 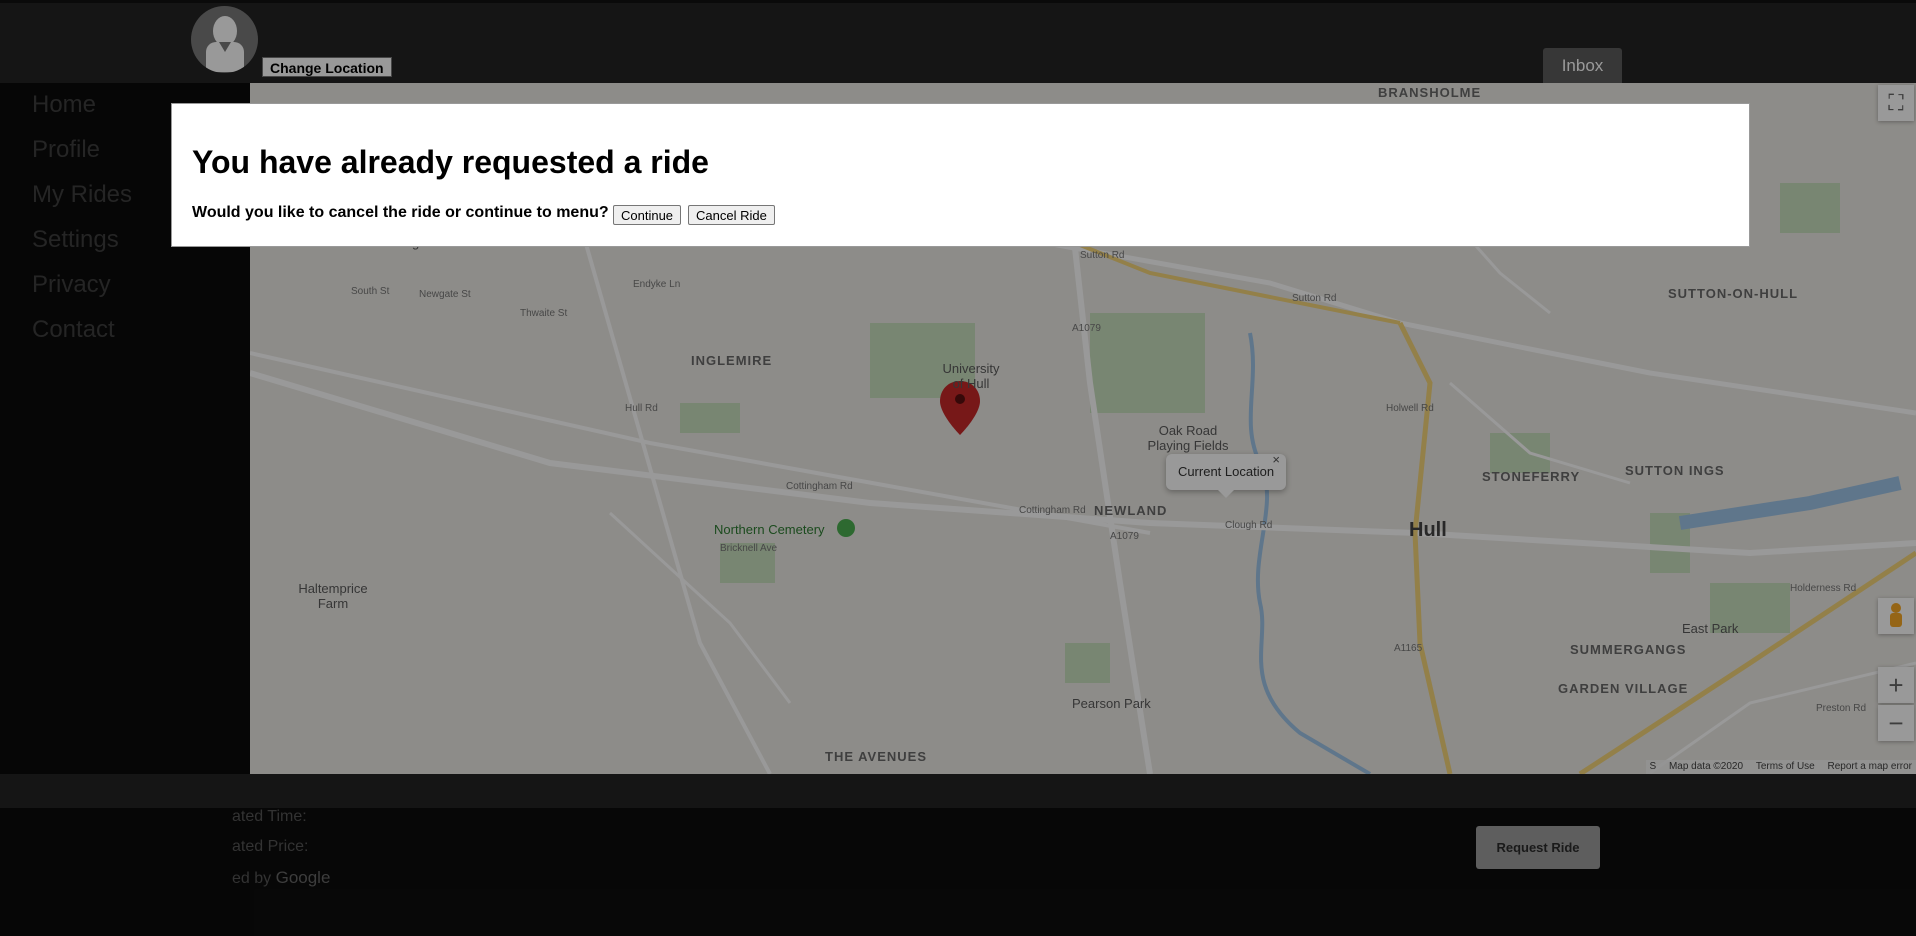 I want to click on dialog-title: You have already requested a ride, so click(x=450, y=162).